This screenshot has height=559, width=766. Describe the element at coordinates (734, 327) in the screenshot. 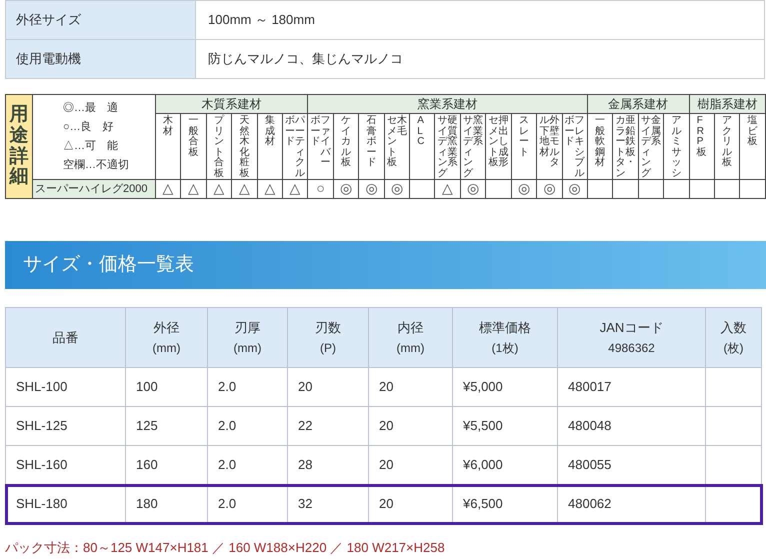

I see `column-header: 入数` at that location.